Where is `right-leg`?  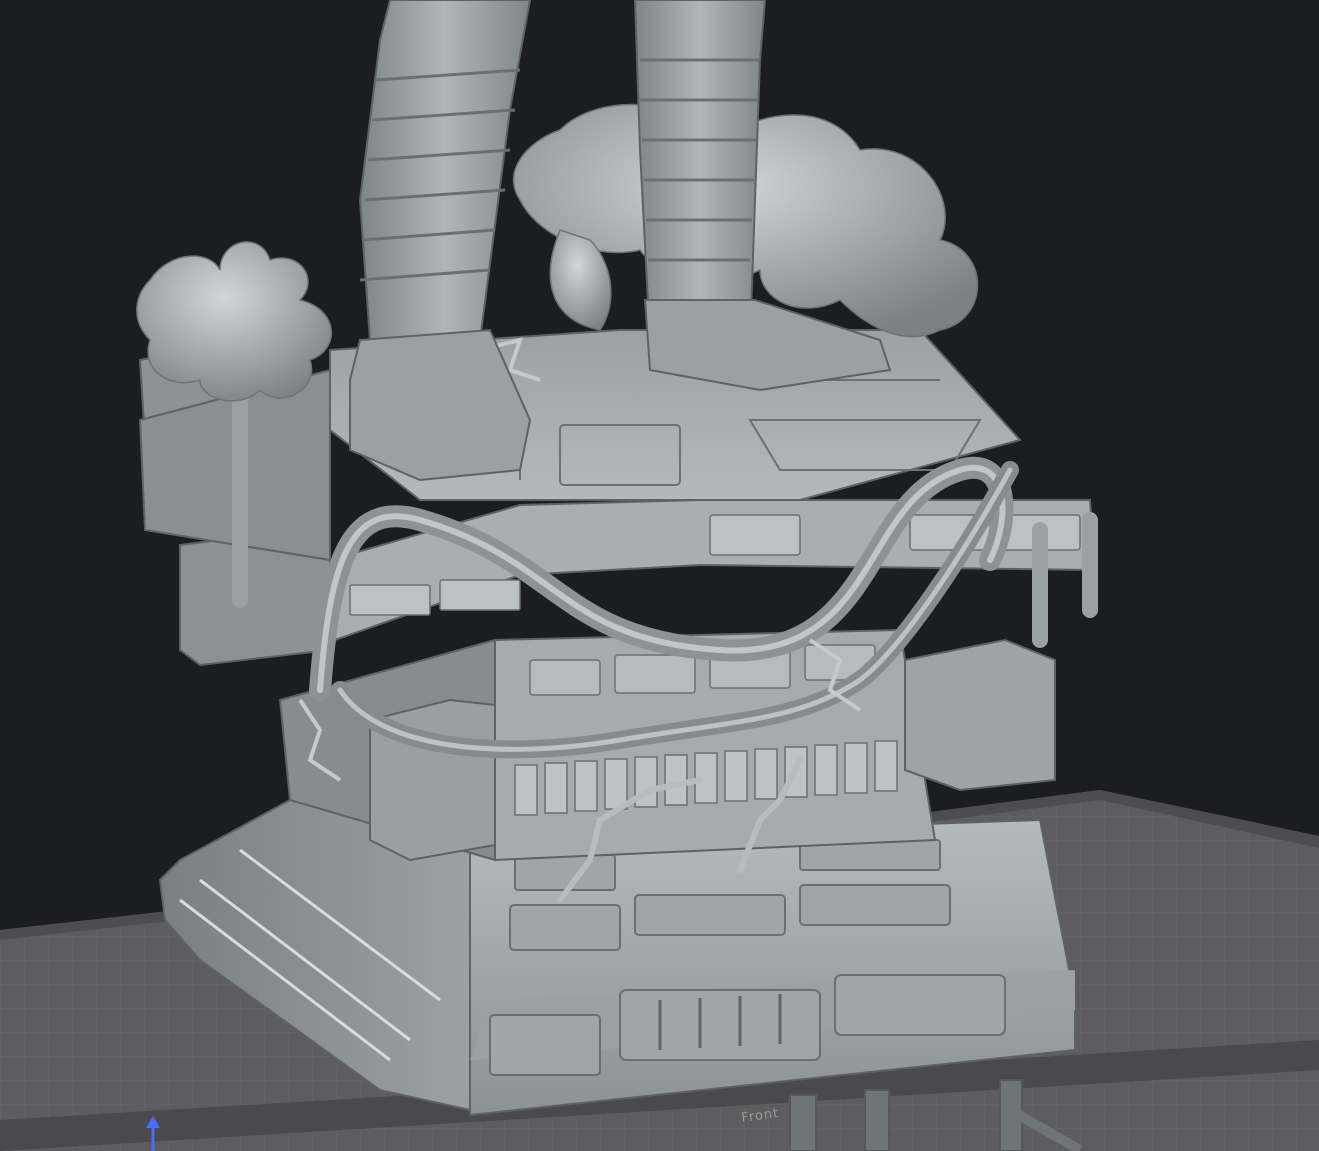 right-leg is located at coordinates (700, 170).